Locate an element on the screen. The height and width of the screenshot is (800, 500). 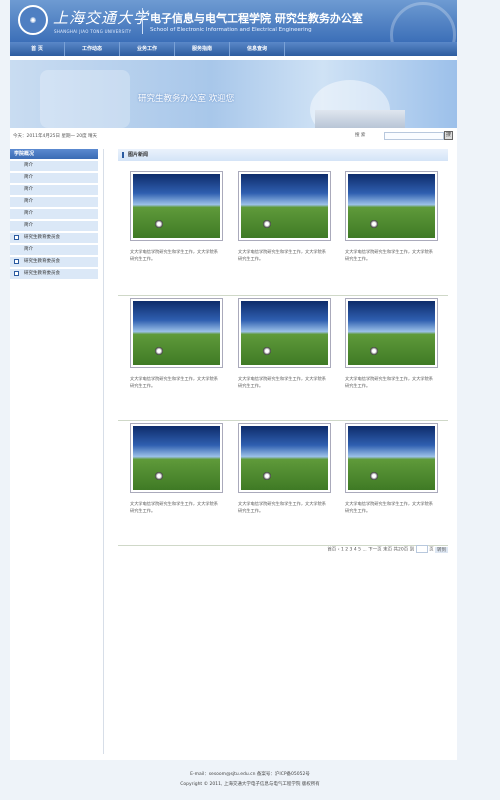
section-title: 图片新闻 is located at coordinates (283, 155).